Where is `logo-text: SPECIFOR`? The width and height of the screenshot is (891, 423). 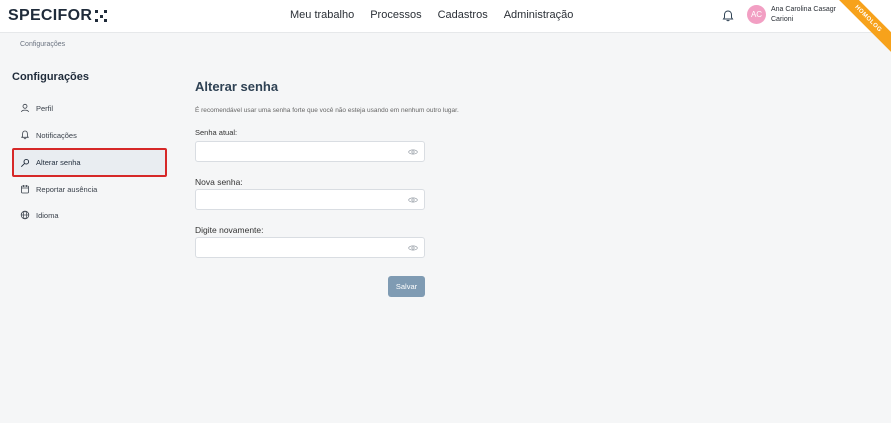 logo-text: SPECIFOR is located at coordinates (50, 15).